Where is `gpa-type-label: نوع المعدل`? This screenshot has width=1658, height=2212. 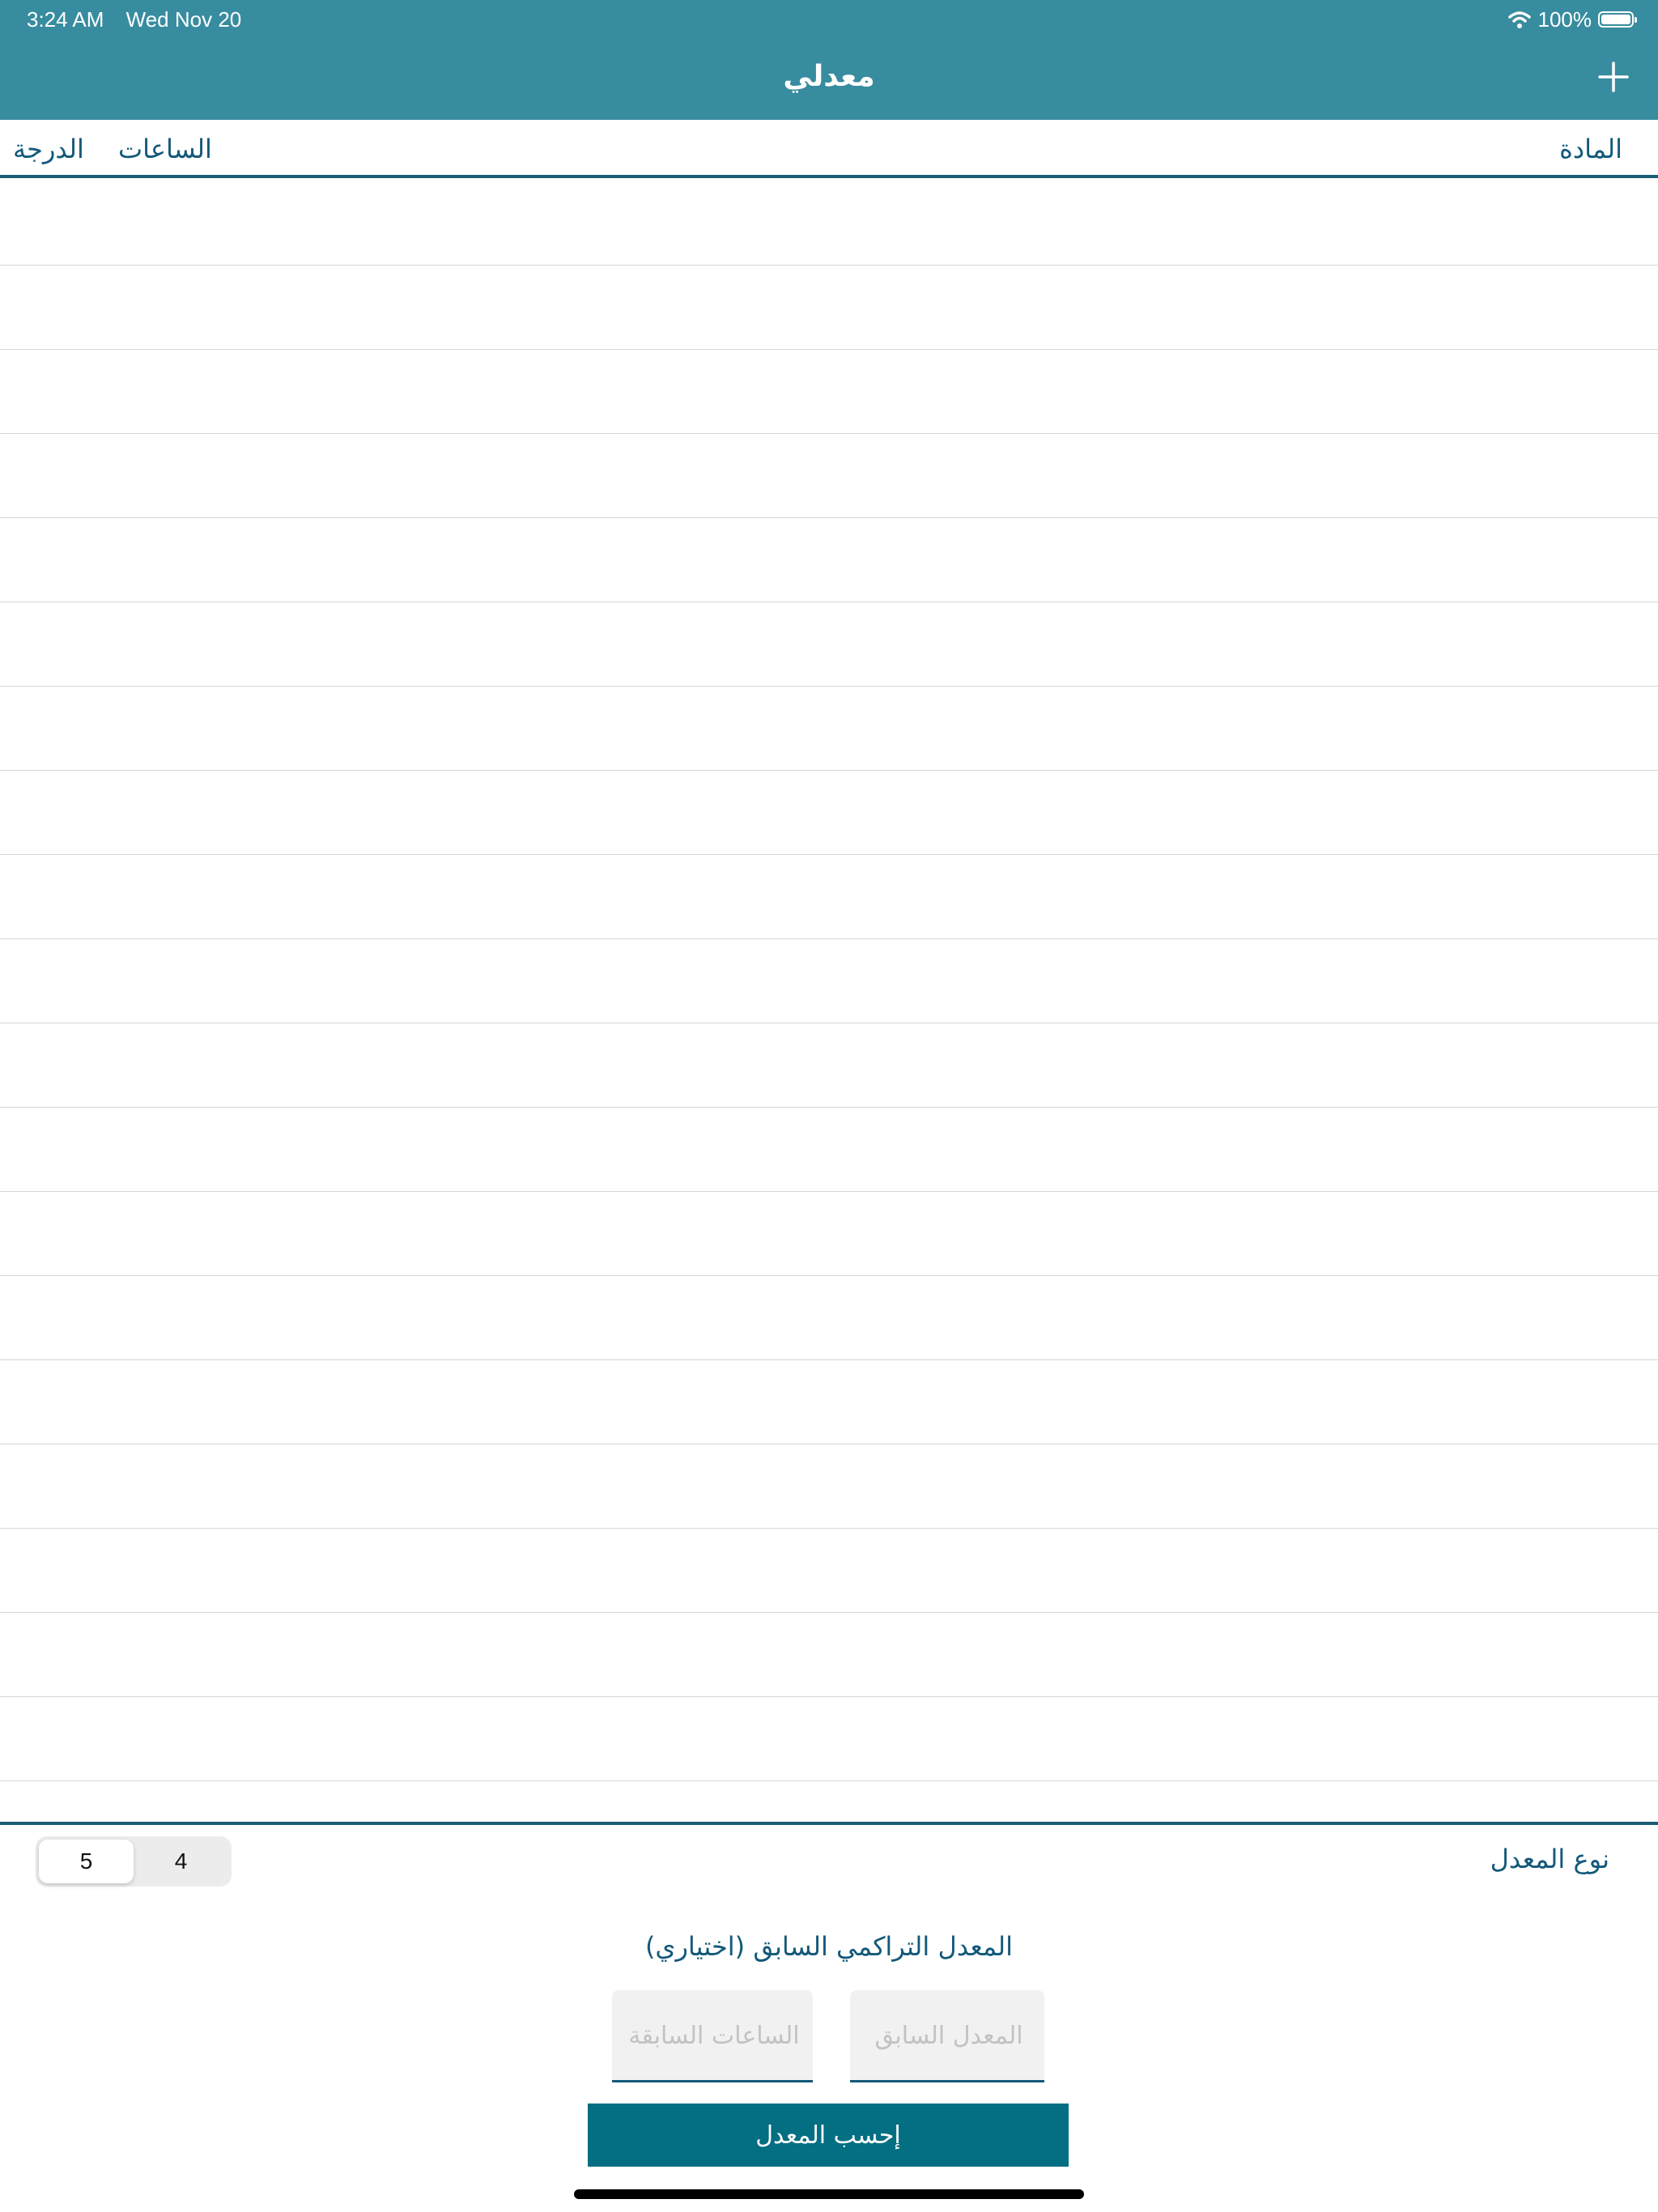
gpa-type-label: نوع المعدل is located at coordinates (1549, 1859).